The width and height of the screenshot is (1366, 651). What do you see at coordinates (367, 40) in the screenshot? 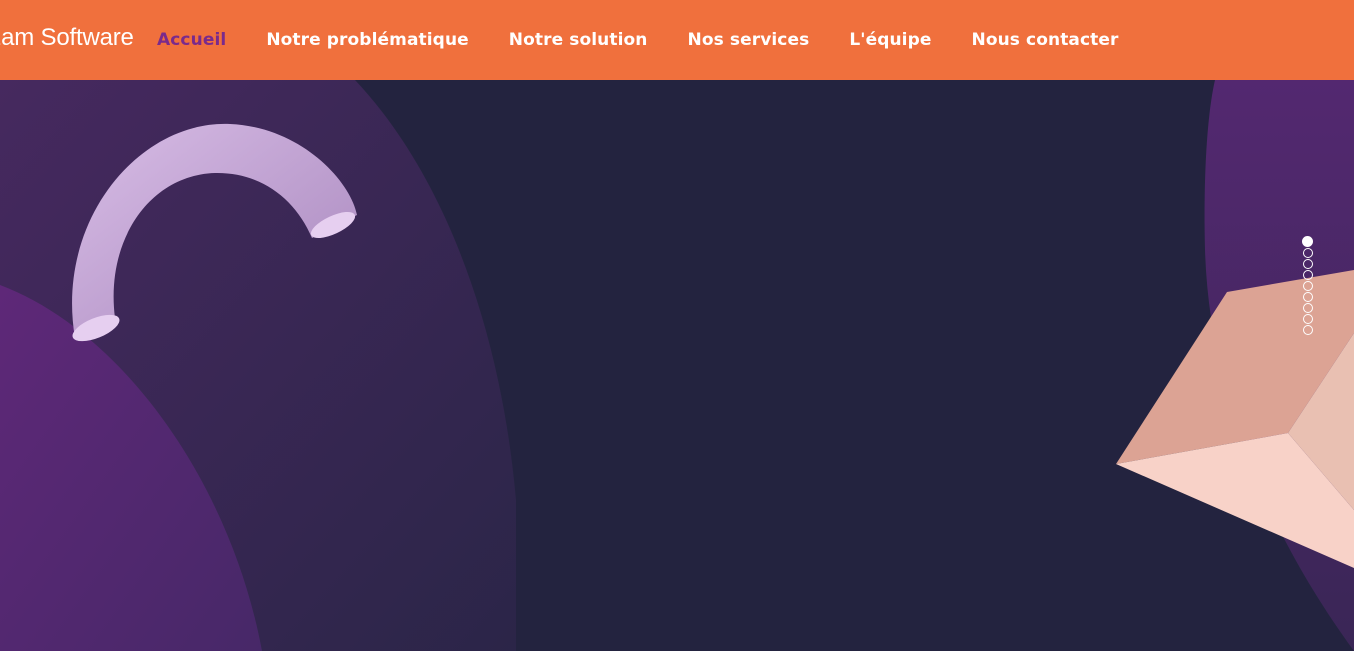
I see `nav-item-notre-problematique: Notre problématique` at bounding box center [367, 40].